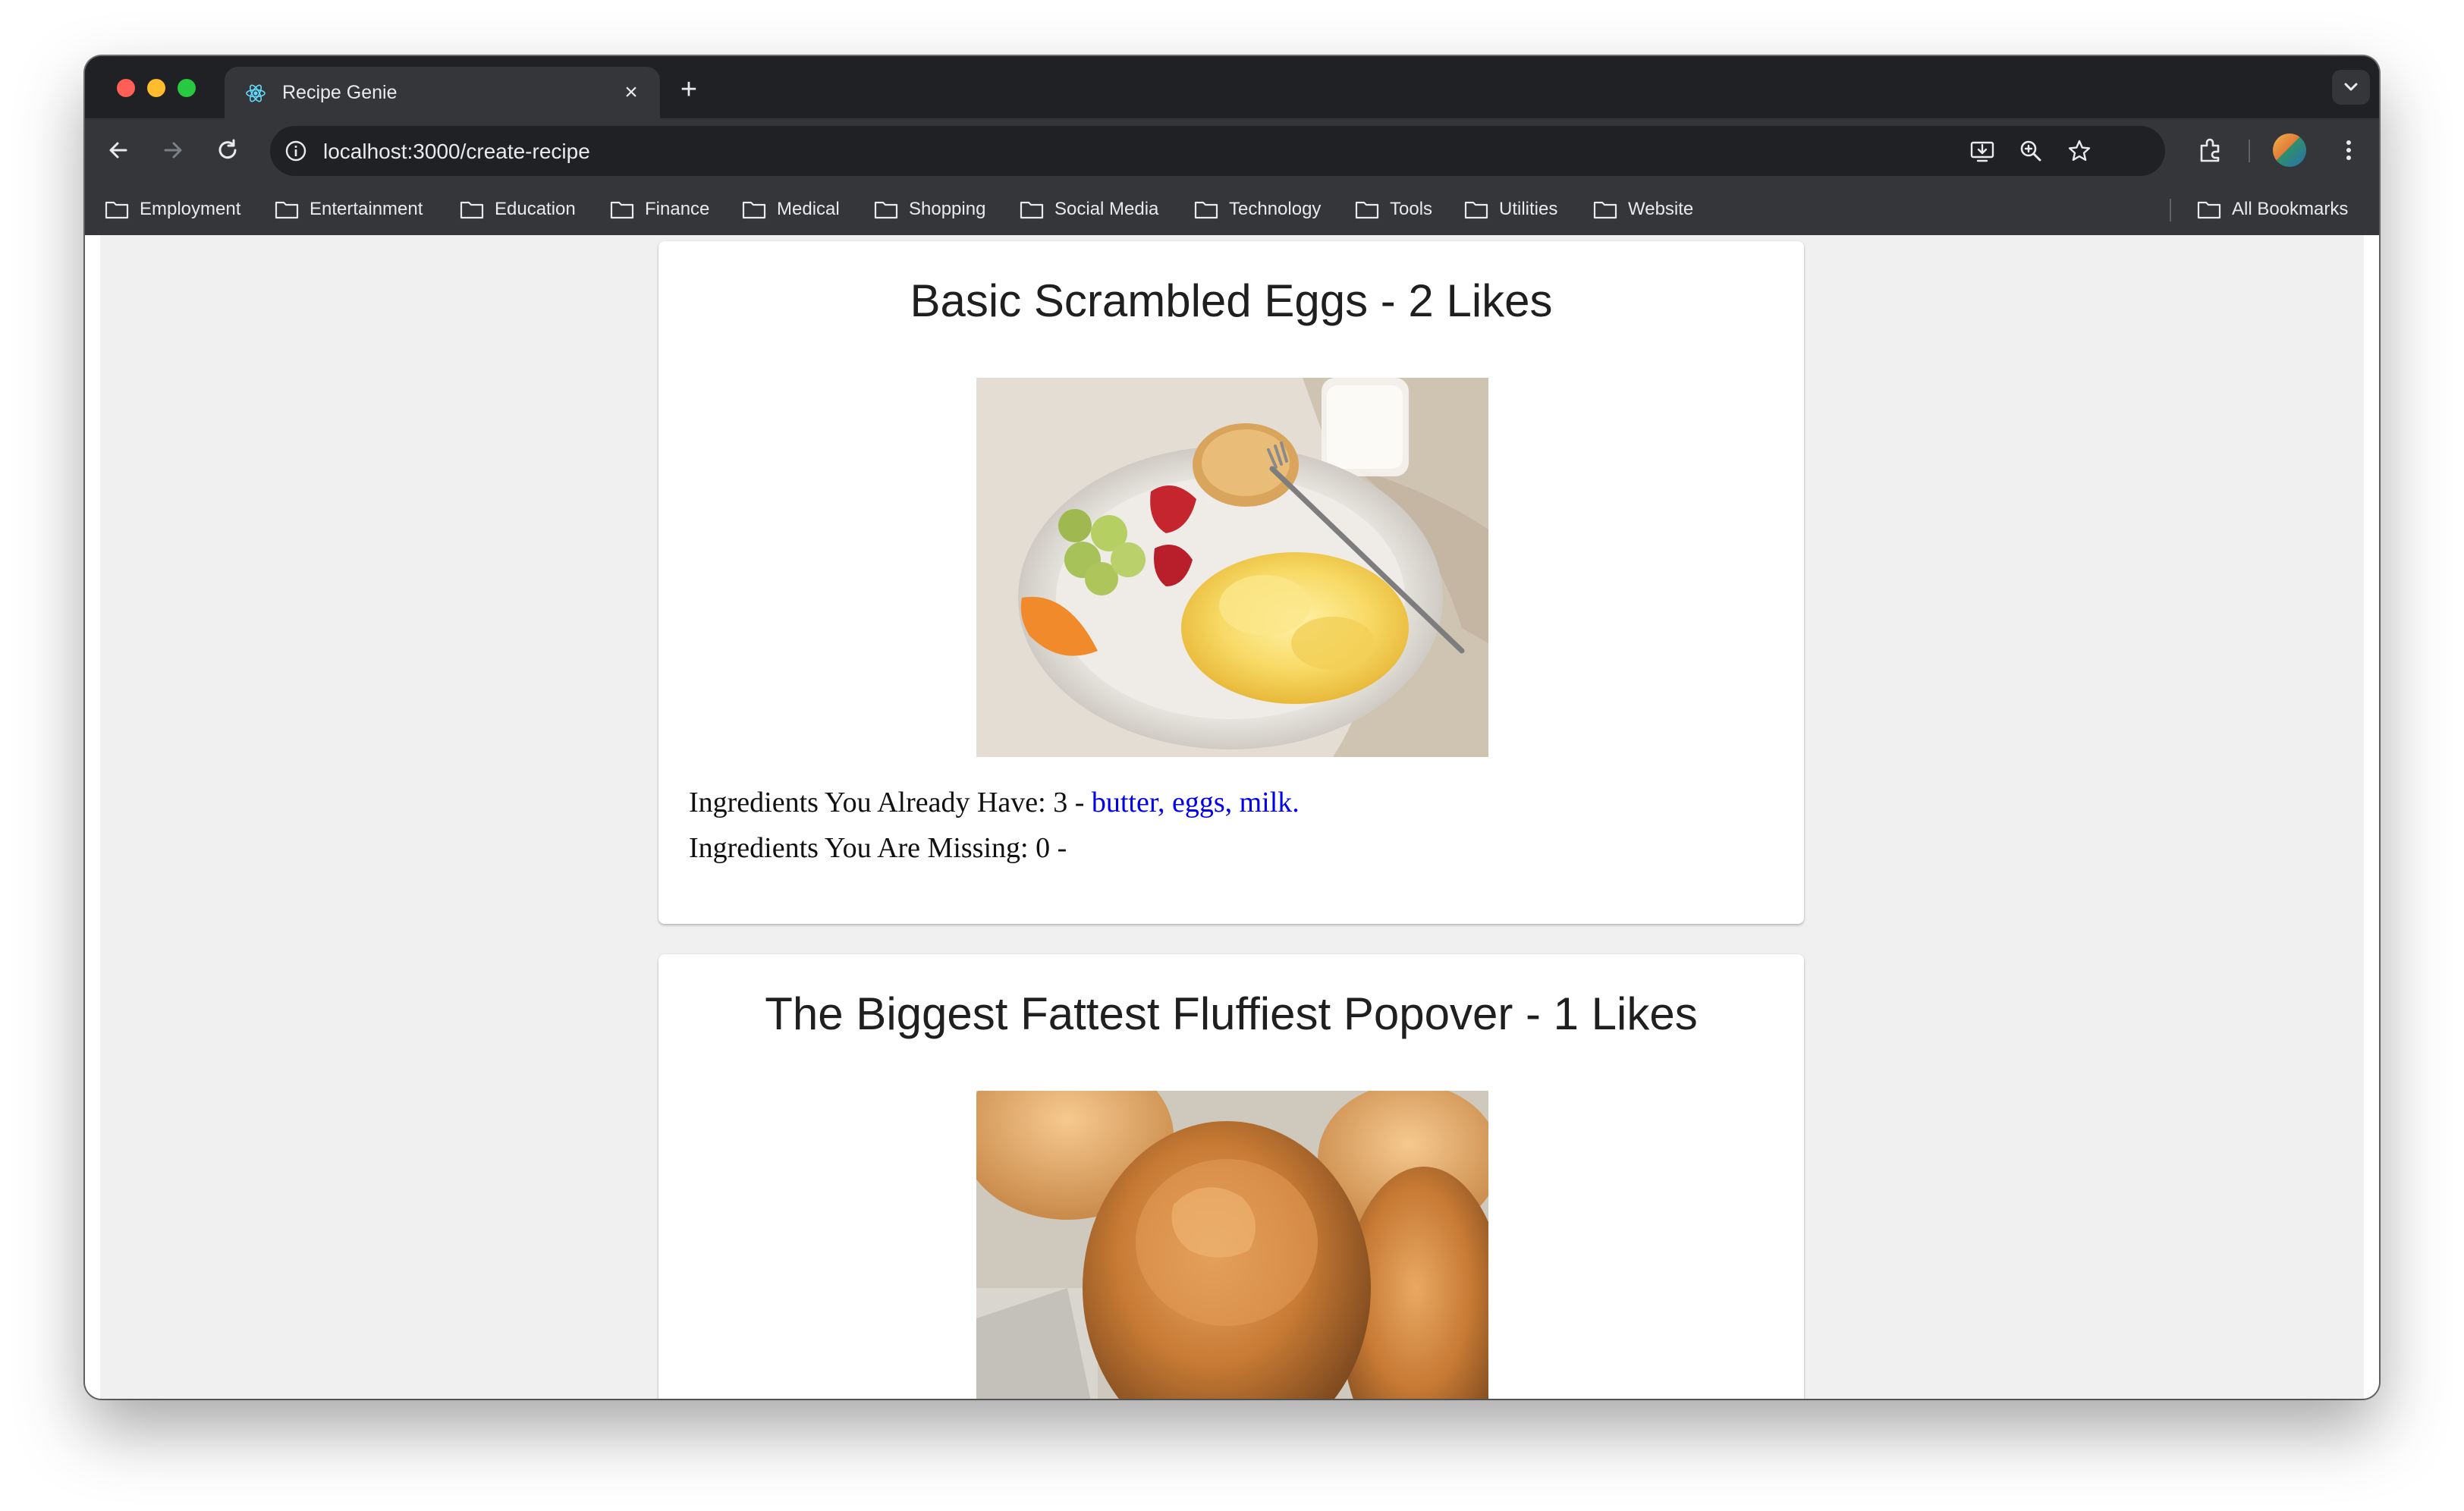  Describe the element at coordinates (227, 150) in the screenshot. I see `reload-icon` at that location.